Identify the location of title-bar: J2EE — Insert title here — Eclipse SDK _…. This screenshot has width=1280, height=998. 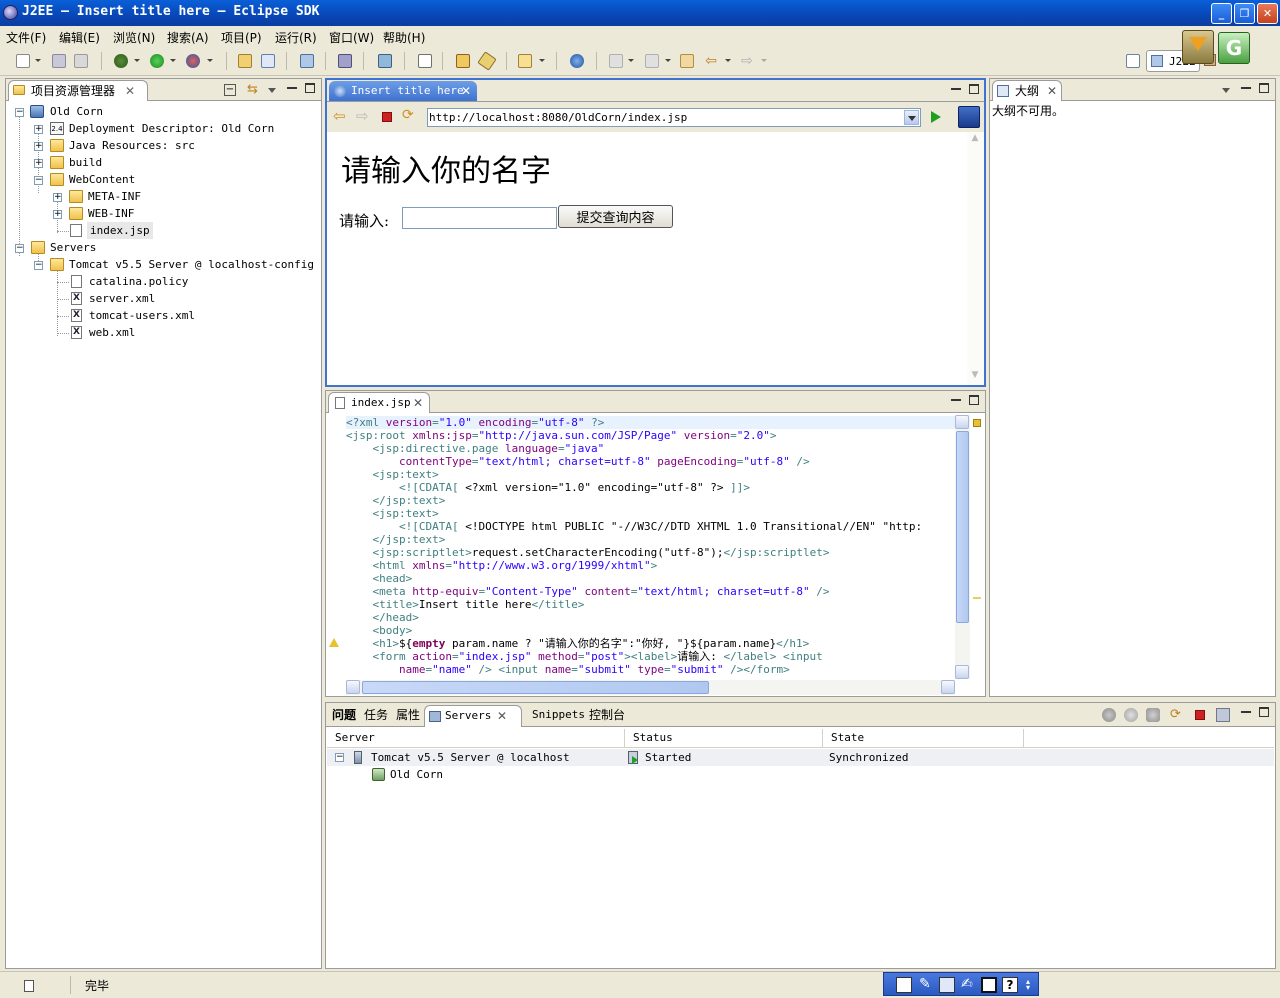
(640, 13).